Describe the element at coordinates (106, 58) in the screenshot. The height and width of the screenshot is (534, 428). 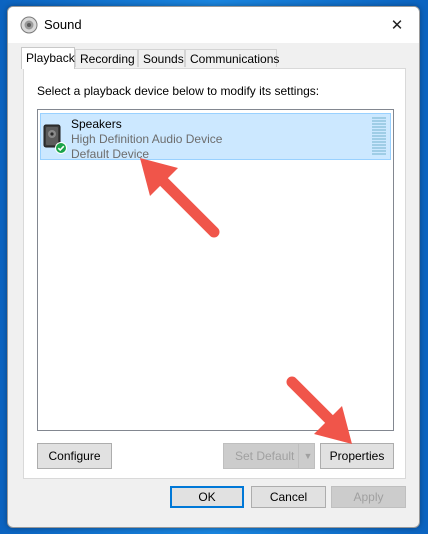
I see `tab-recording: Recording` at that location.